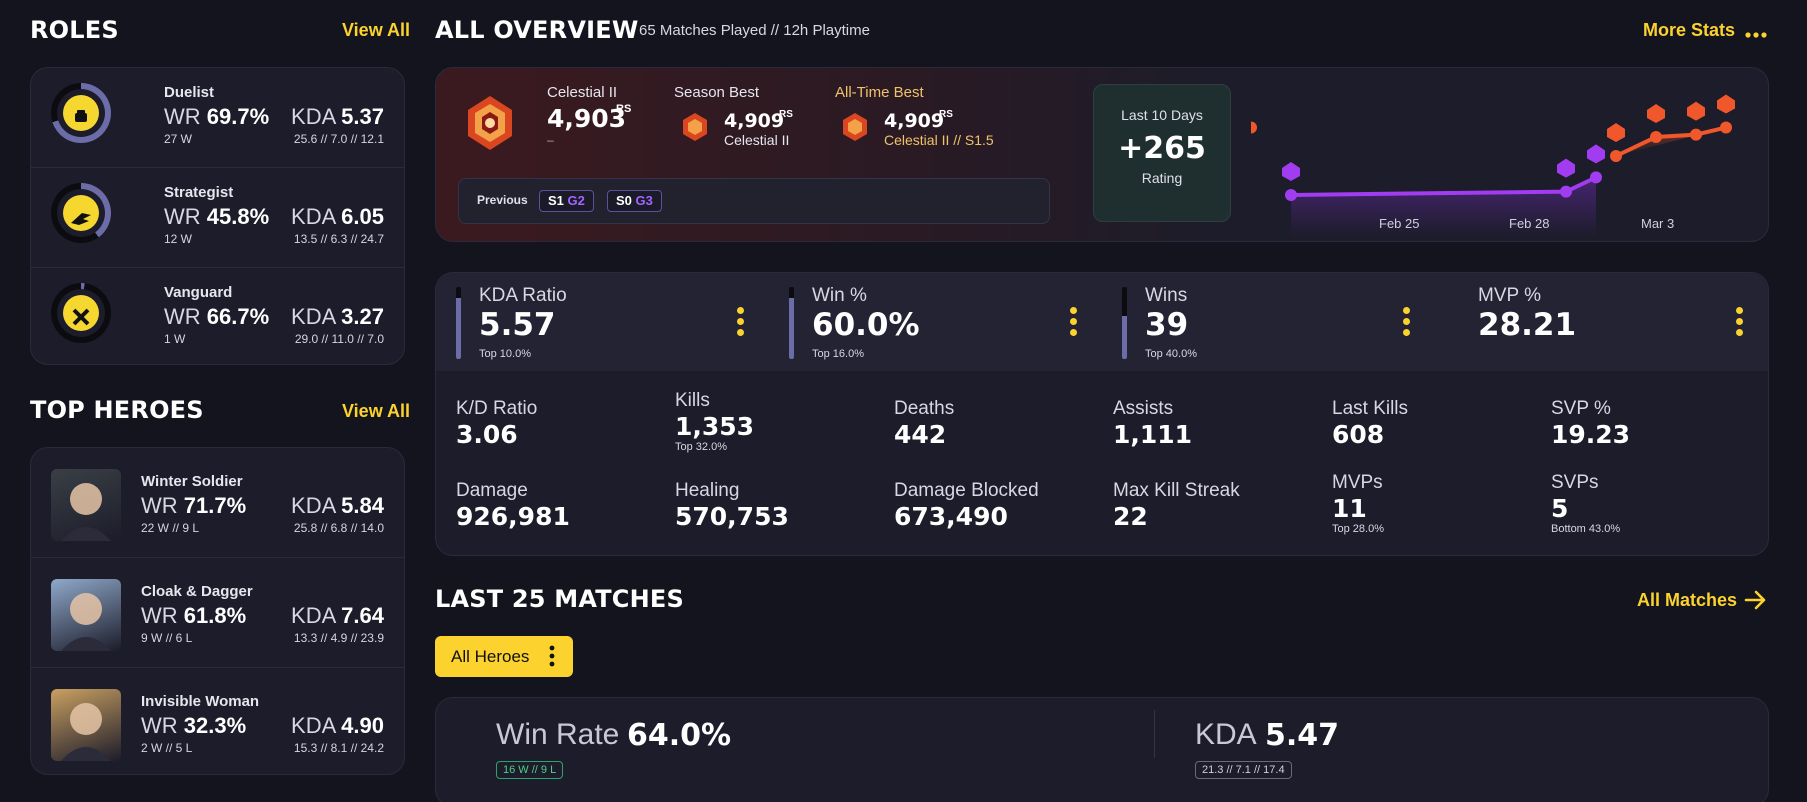 Image resolution: width=1807 pixels, height=802 pixels. What do you see at coordinates (695, 127) in the screenshot?
I see `season-best-rank-icon` at bounding box center [695, 127].